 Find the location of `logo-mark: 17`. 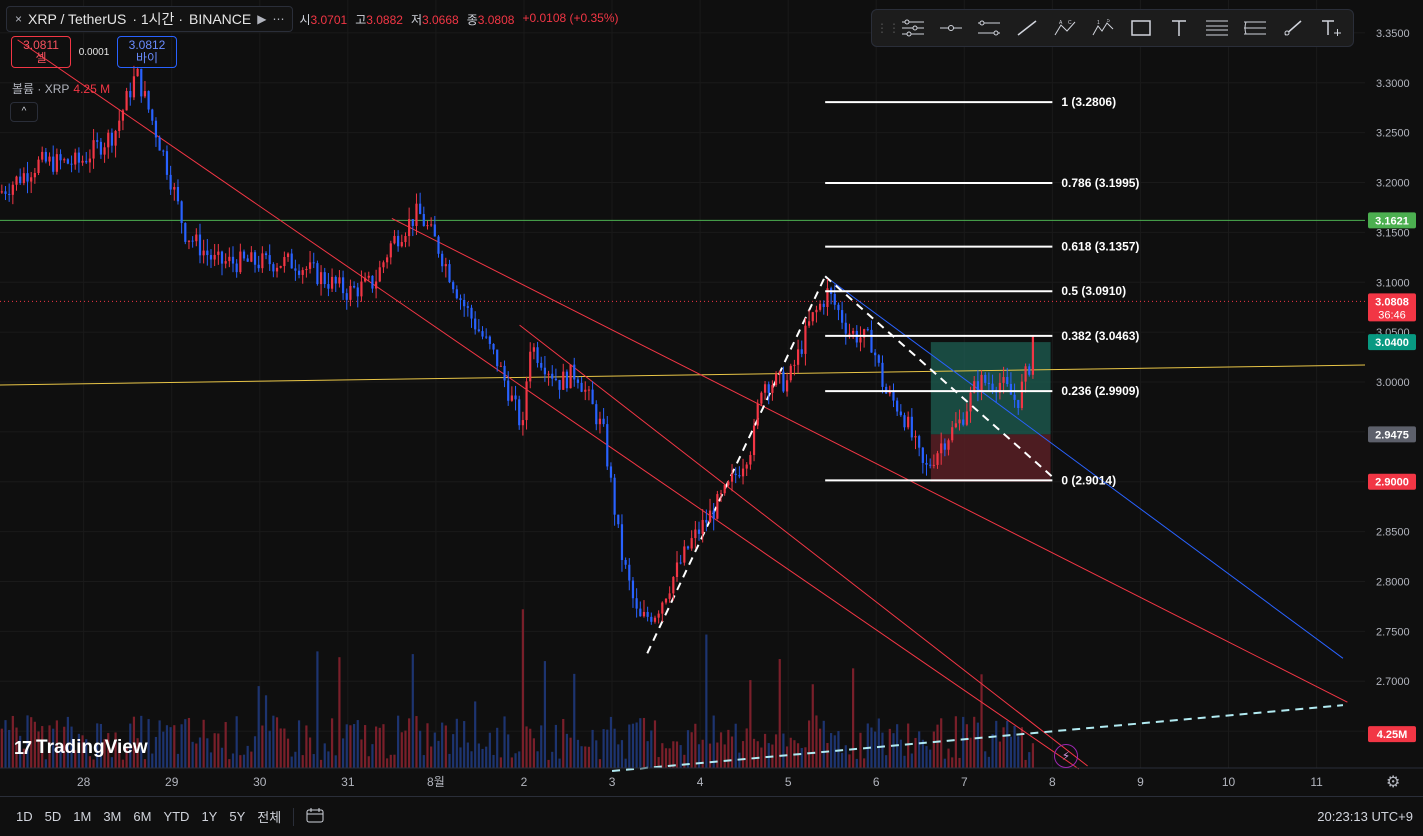

logo-mark: 17 is located at coordinates (23, 747).